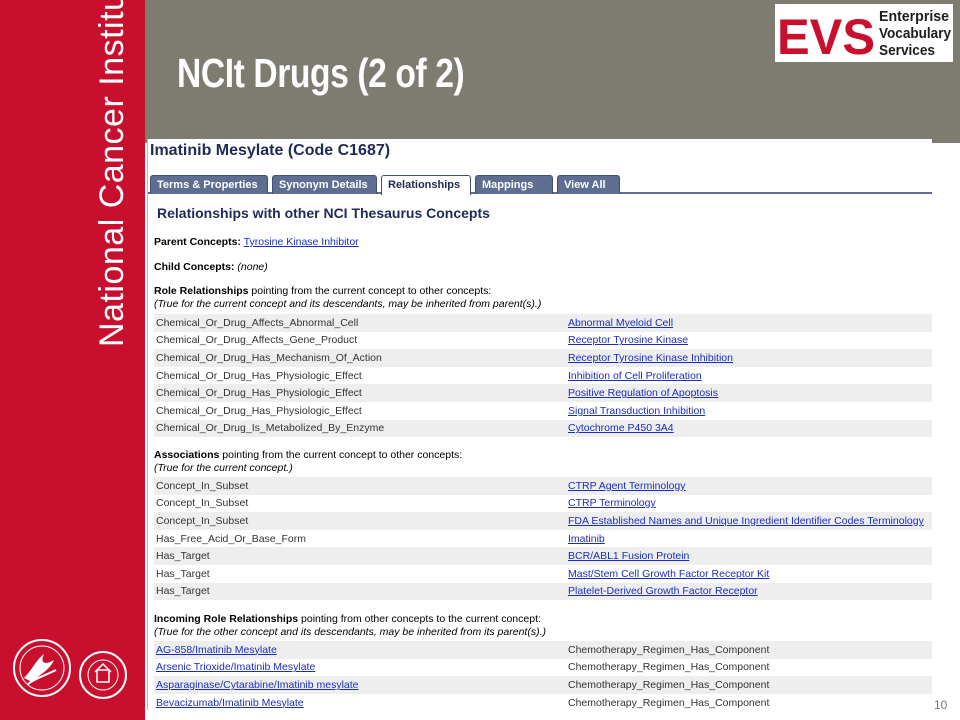  I want to click on concept-link: Bevacizumab/Imatinib Mesylate, so click(230, 703).